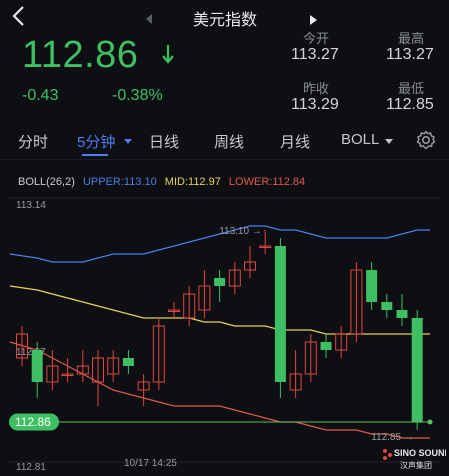  I want to click on min-price-label: 112.85 →, so click(392, 437).